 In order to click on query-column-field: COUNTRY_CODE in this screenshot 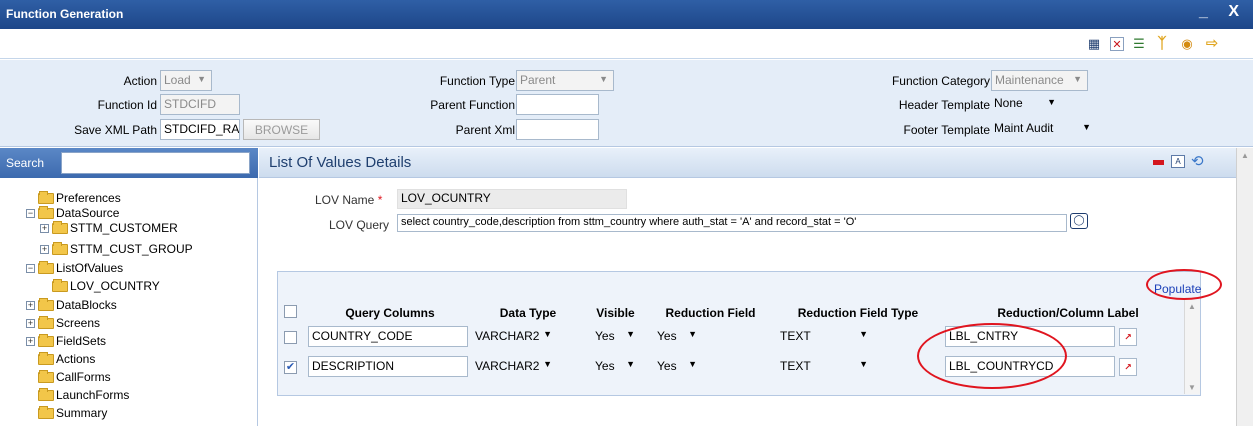, I will do `click(388, 336)`.